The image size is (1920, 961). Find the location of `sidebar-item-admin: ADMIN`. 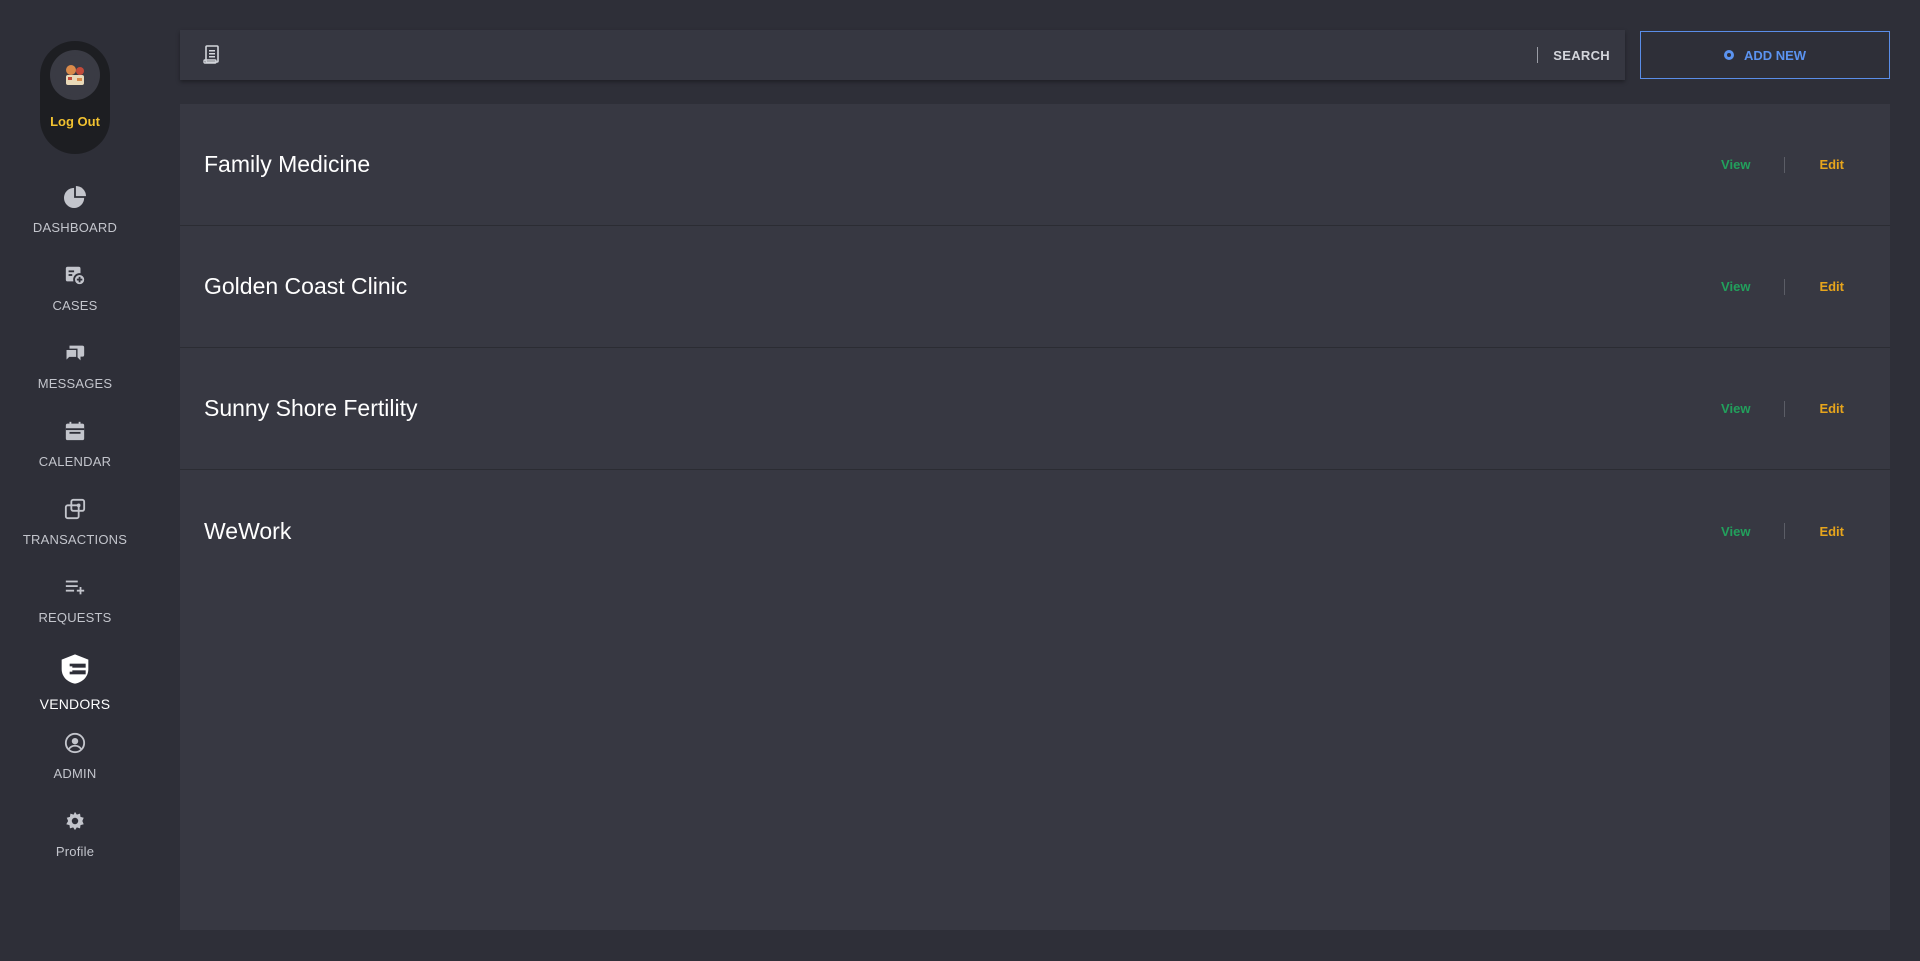

sidebar-item-admin: ADMIN is located at coordinates (75, 769).